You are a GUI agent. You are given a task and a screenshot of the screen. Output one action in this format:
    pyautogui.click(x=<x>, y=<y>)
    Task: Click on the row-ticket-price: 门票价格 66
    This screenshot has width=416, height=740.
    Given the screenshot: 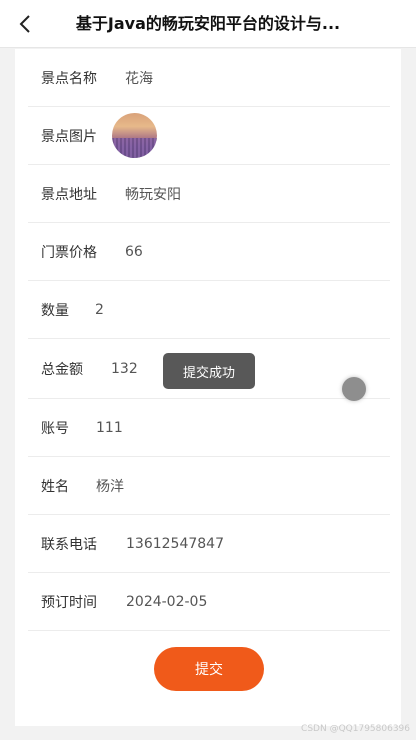 What is the action you would take?
    pyautogui.click(x=209, y=252)
    